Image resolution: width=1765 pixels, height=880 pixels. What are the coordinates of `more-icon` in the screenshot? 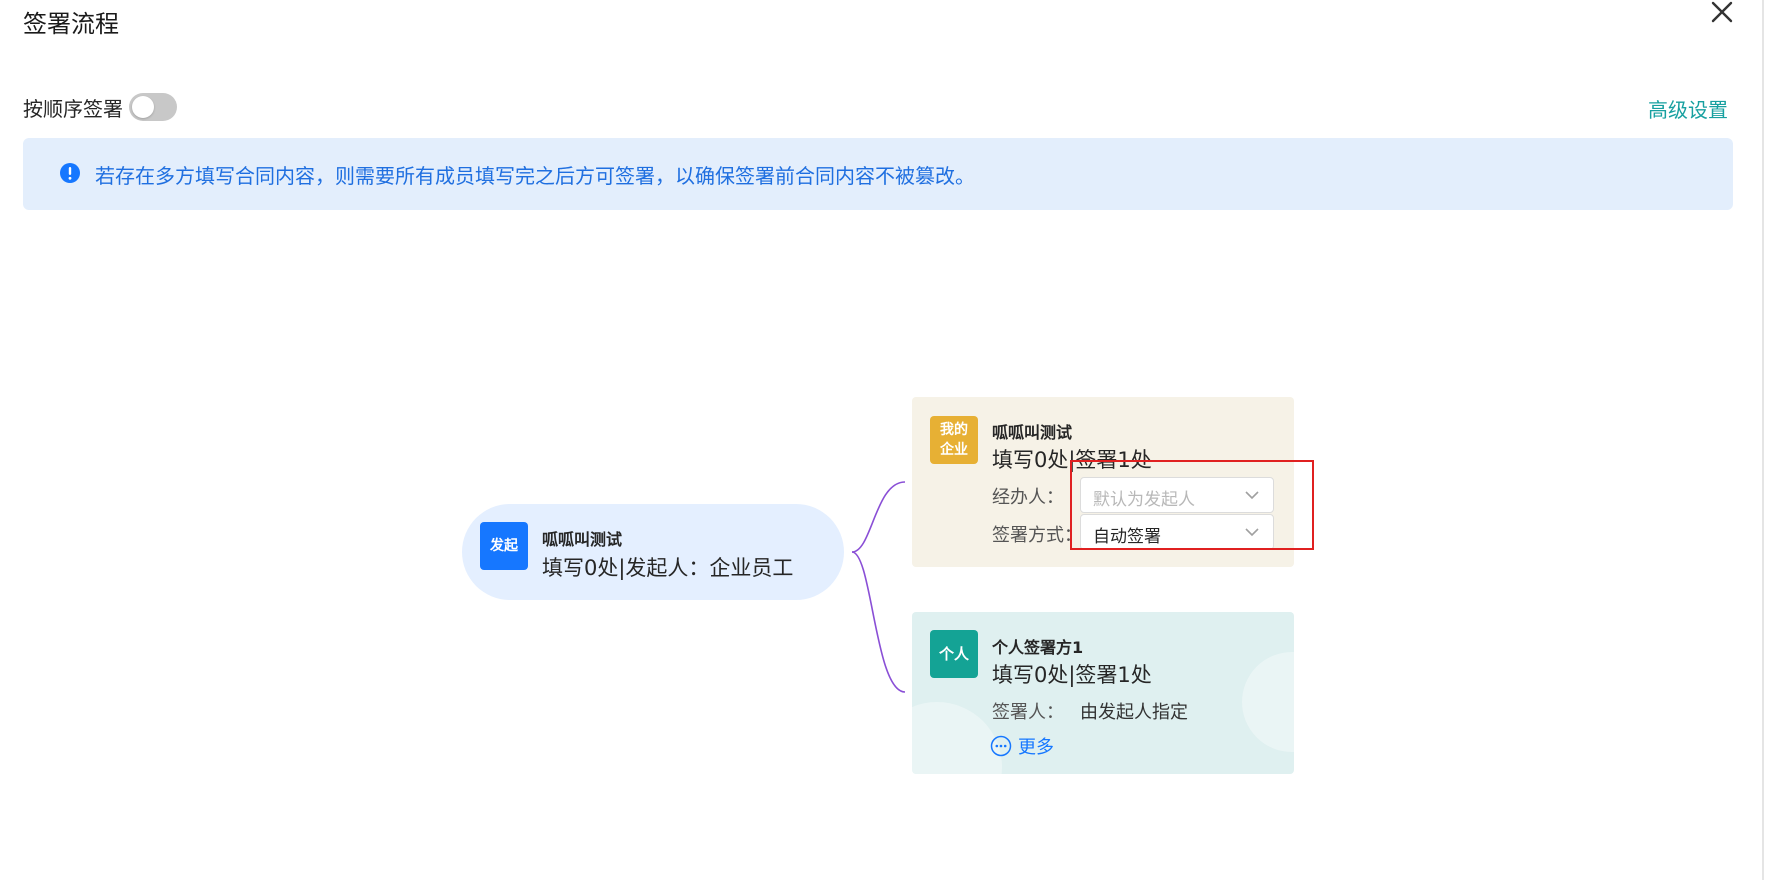 It's located at (1001, 746).